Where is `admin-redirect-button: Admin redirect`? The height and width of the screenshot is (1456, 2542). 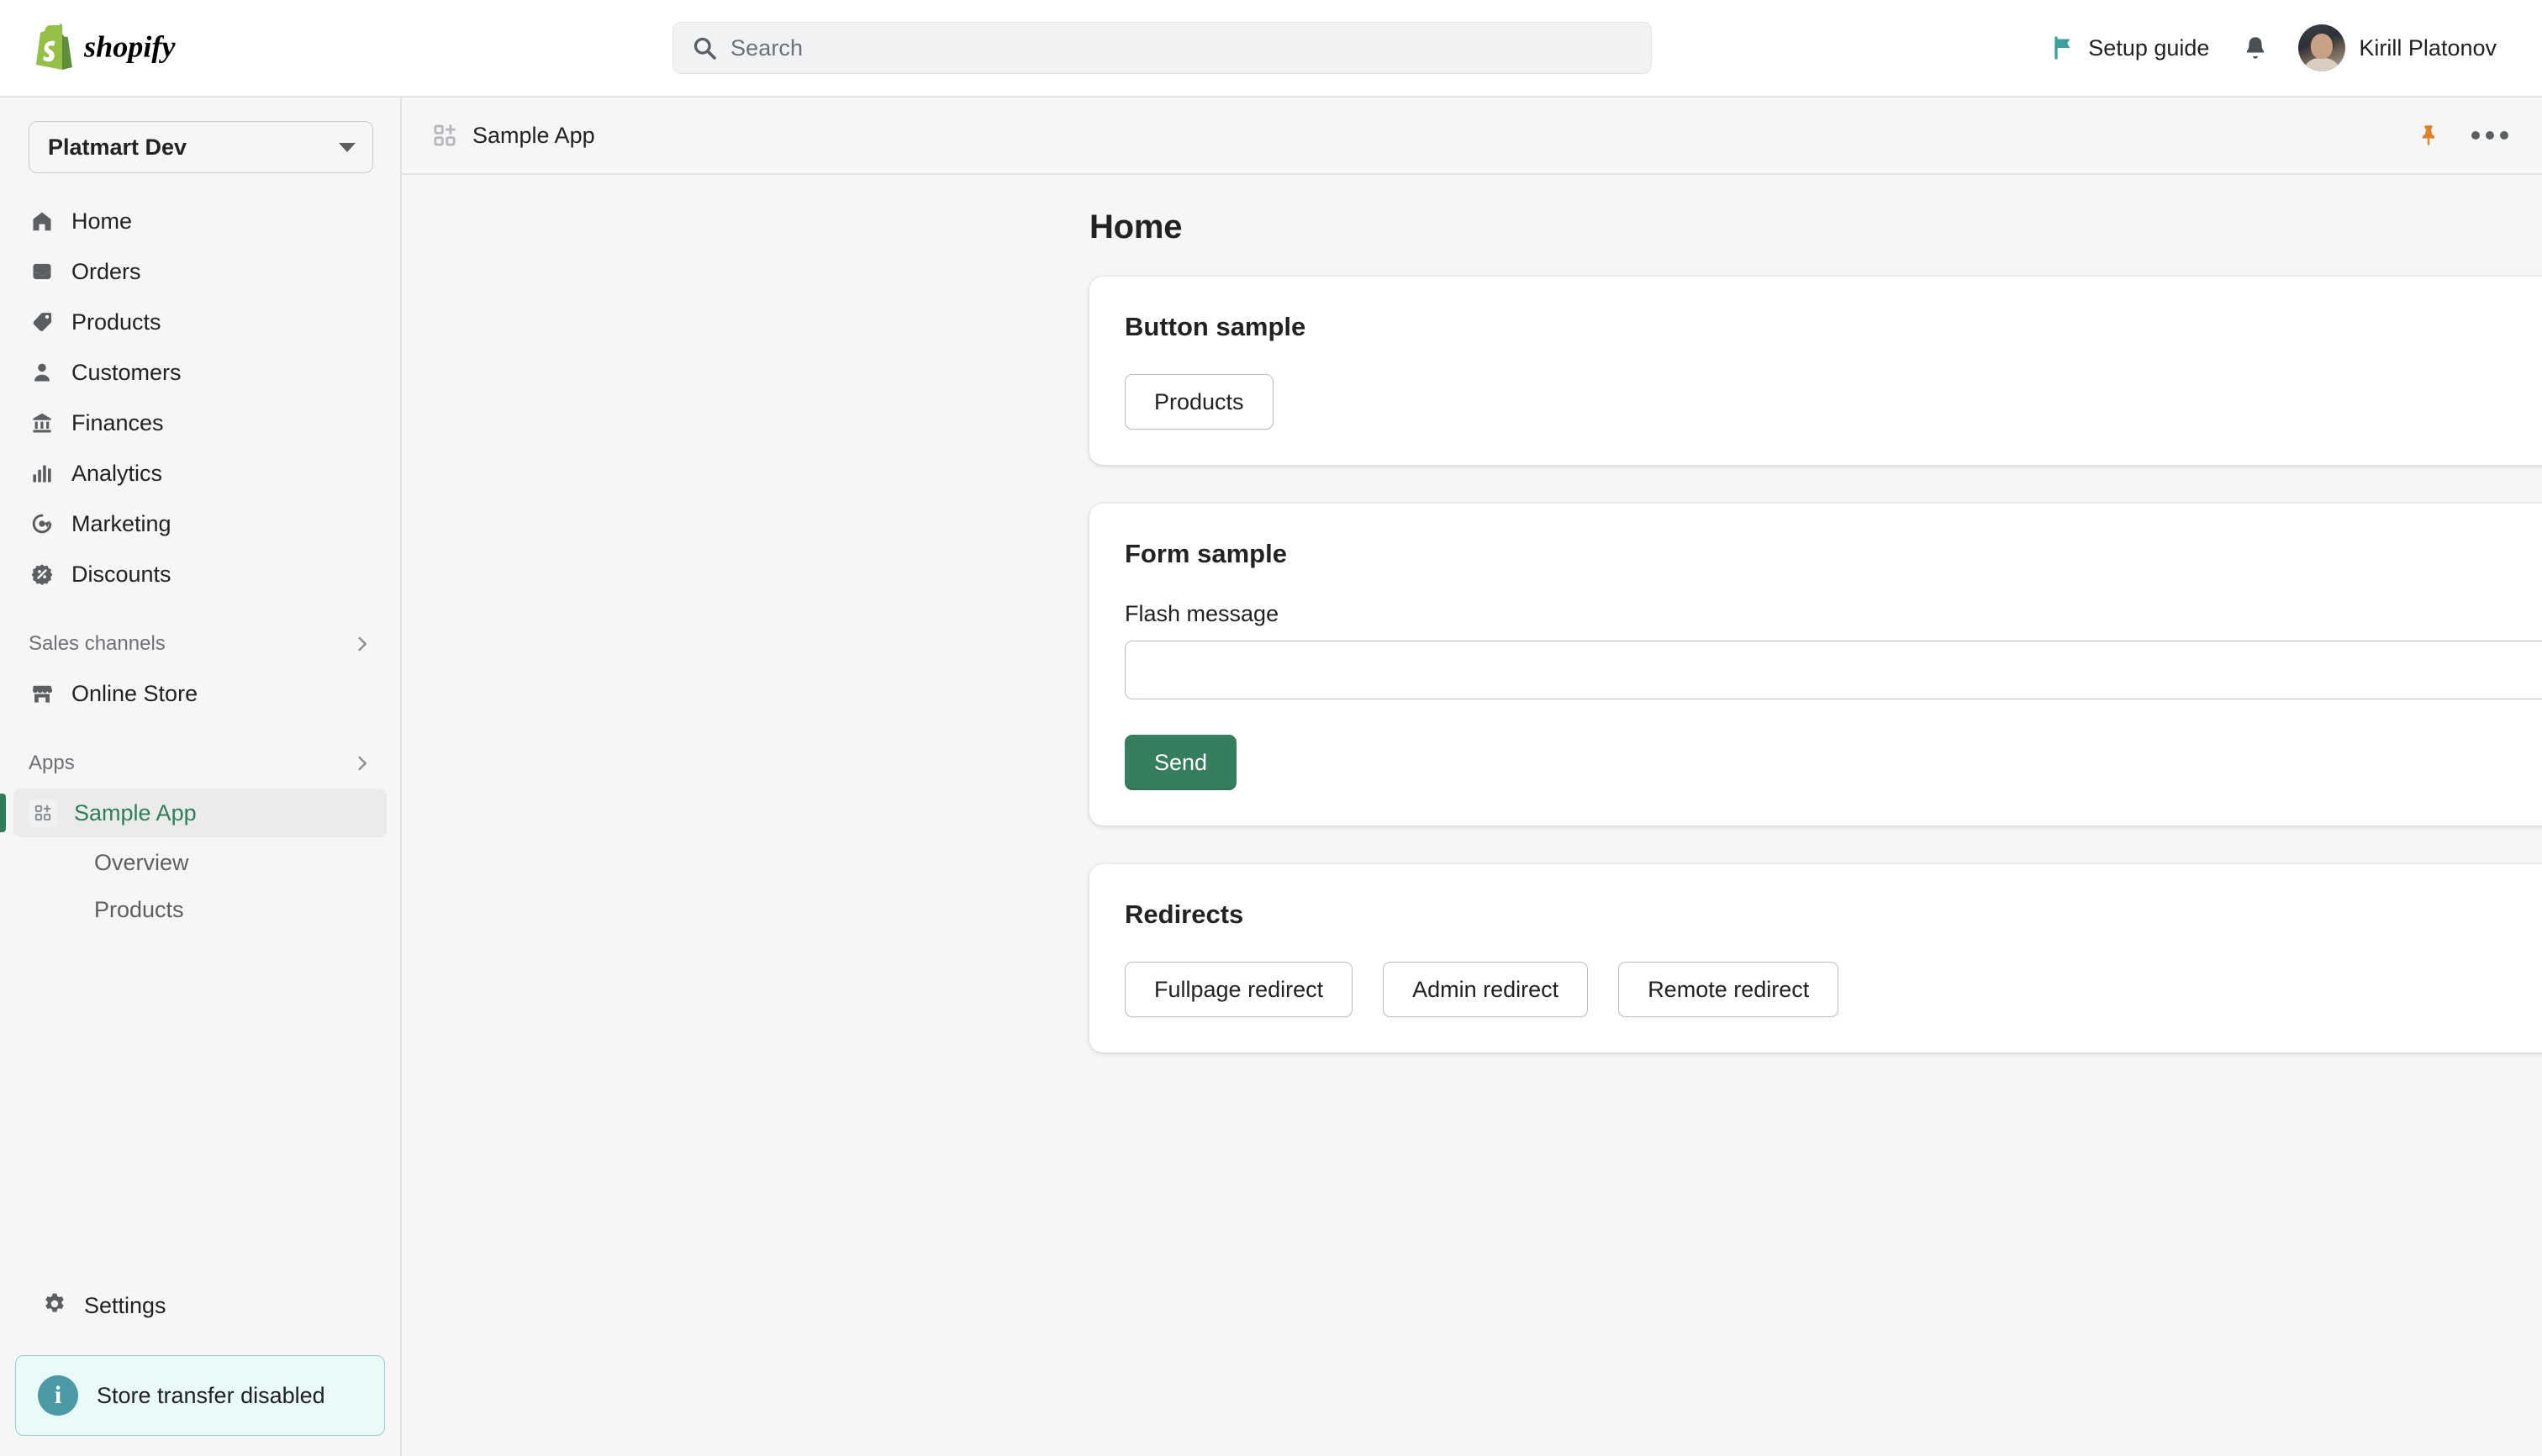 admin-redirect-button: Admin redirect is located at coordinates (1486, 989).